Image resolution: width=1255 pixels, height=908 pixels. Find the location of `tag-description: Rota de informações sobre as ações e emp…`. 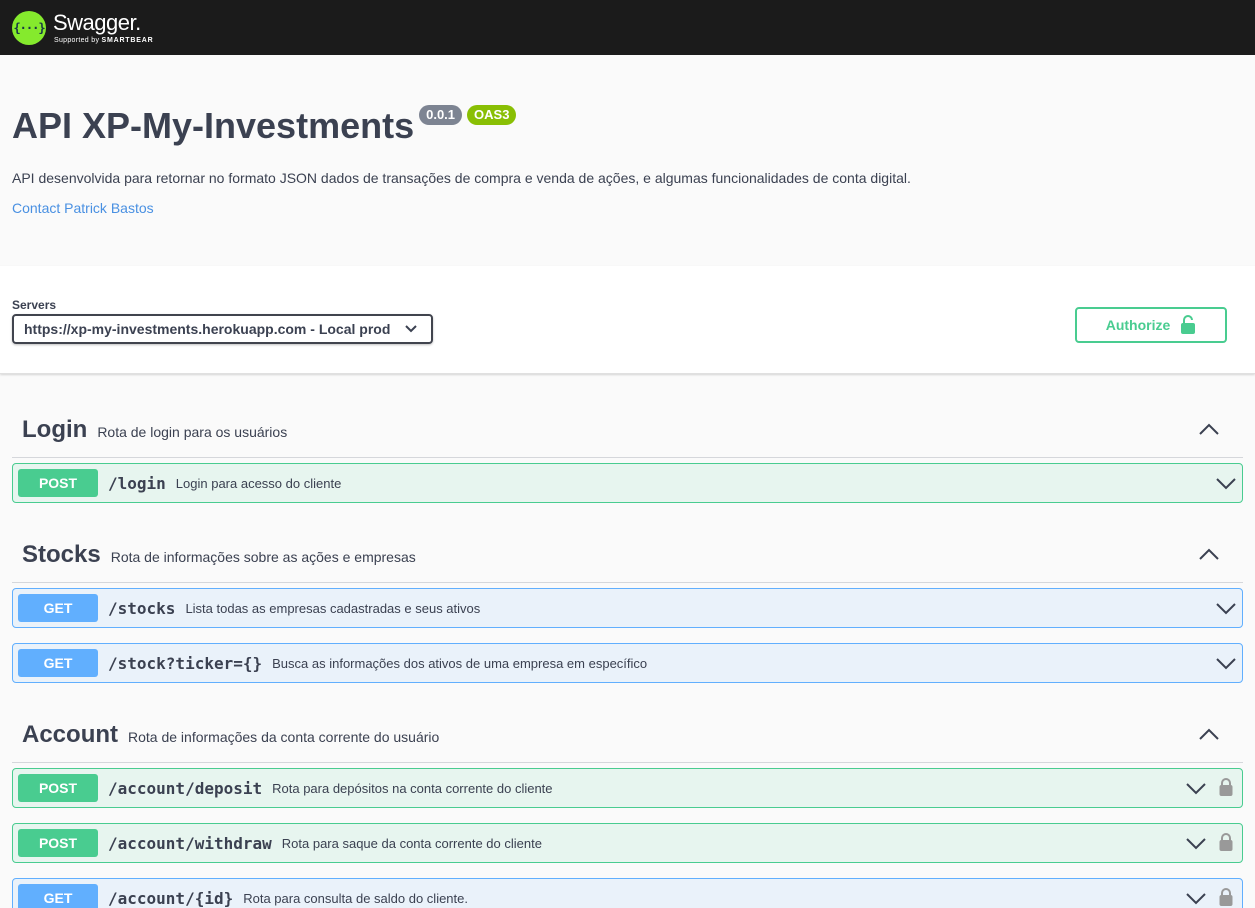

tag-description: Rota de informações sobre as ações e emp… is located at coordinates (263, 557).